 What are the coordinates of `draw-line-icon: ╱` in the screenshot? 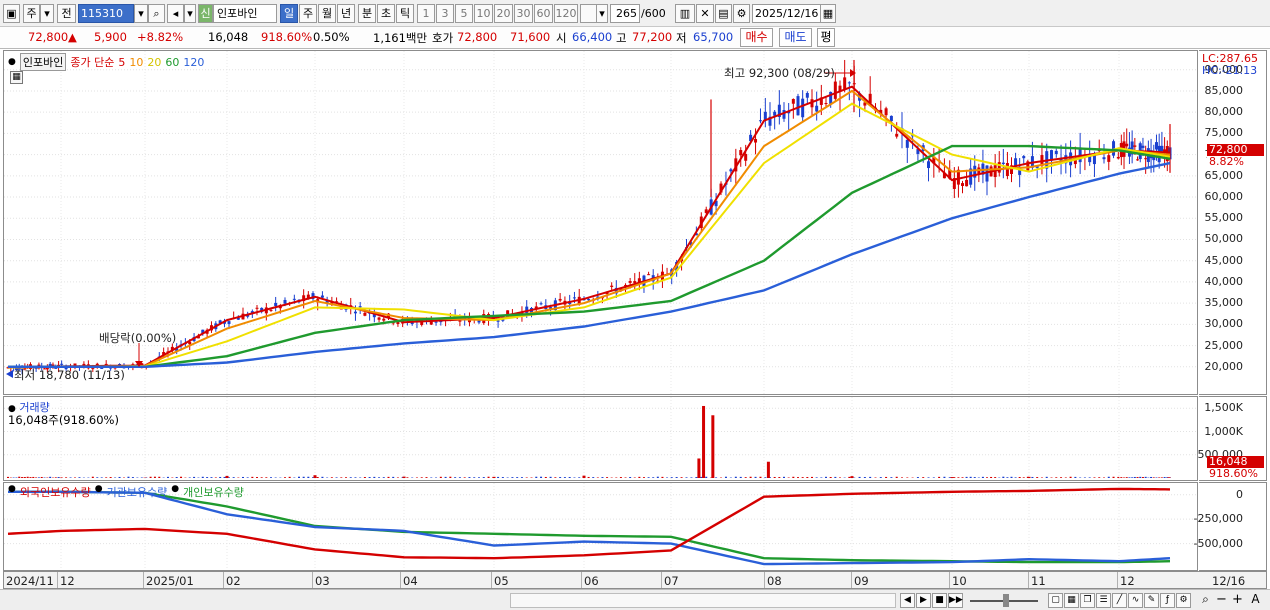 It's located at (1119, 600).